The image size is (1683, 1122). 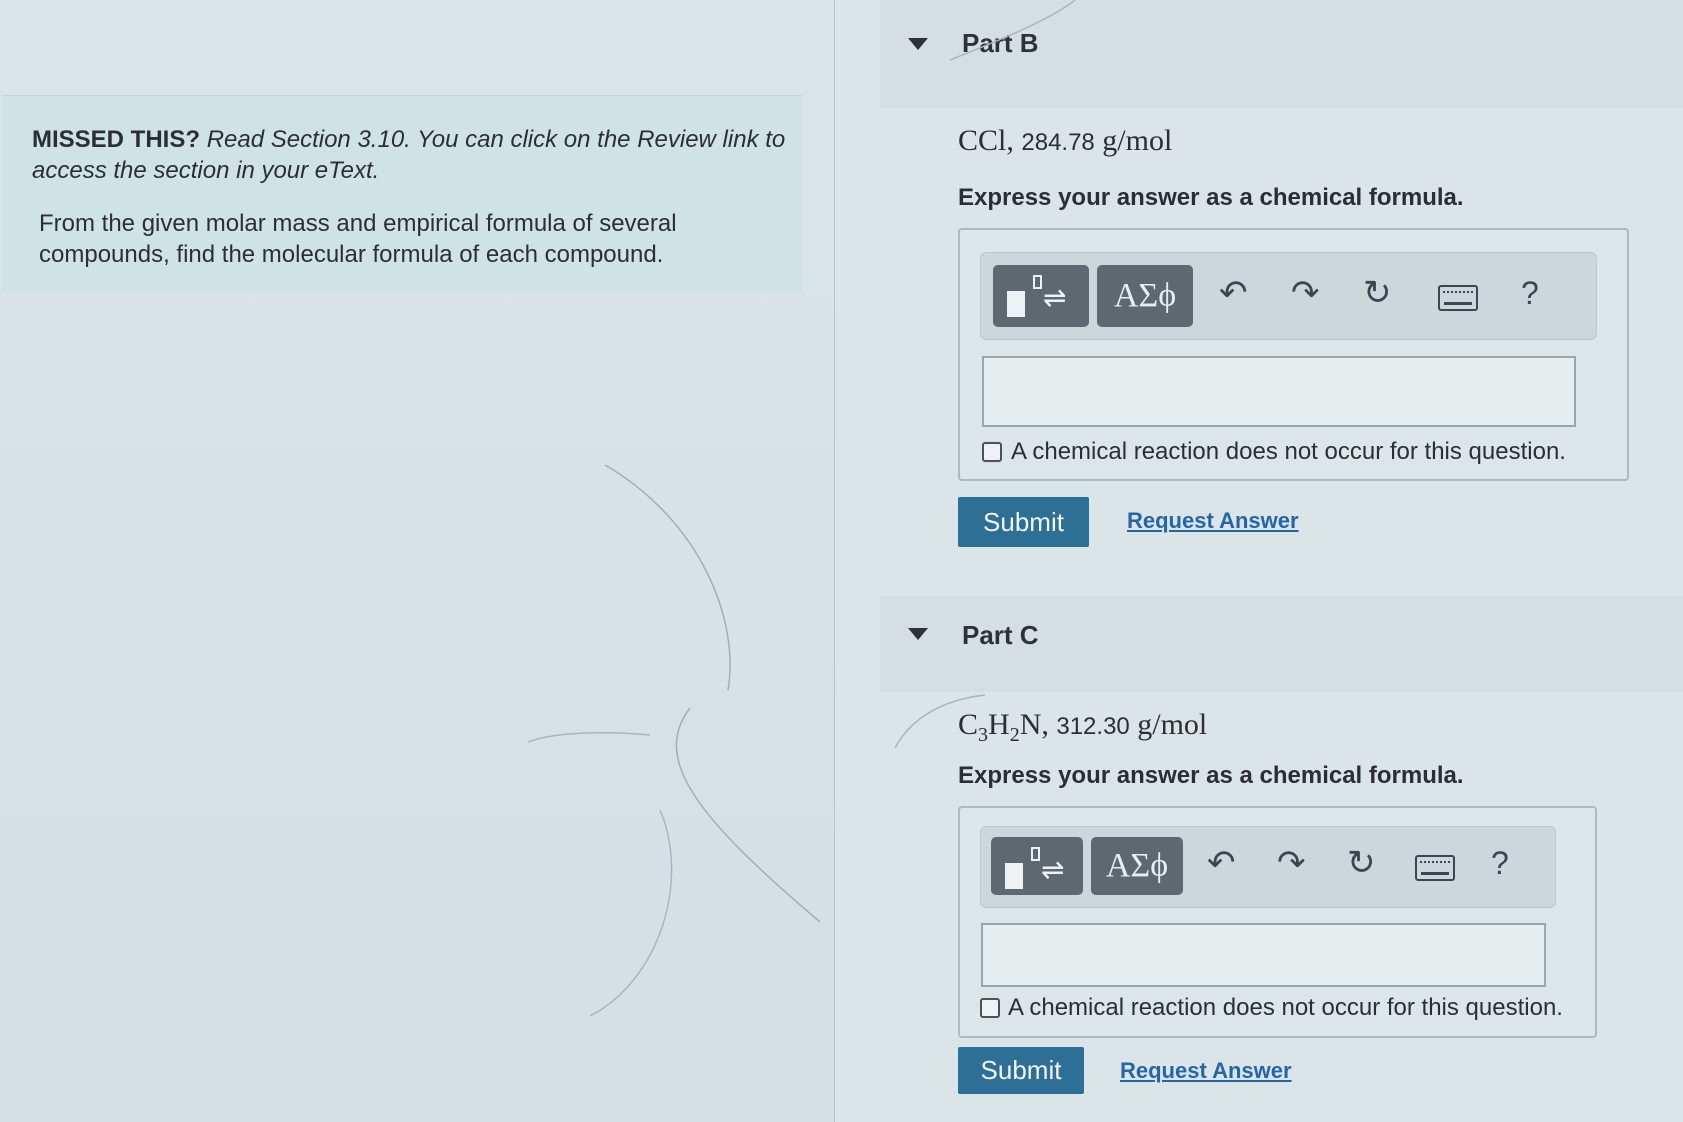 What do you see at coordinates (1003, 727) in the screenshot?
I see `formula-main: C3H2N,` at bounding box center [1003, 727].